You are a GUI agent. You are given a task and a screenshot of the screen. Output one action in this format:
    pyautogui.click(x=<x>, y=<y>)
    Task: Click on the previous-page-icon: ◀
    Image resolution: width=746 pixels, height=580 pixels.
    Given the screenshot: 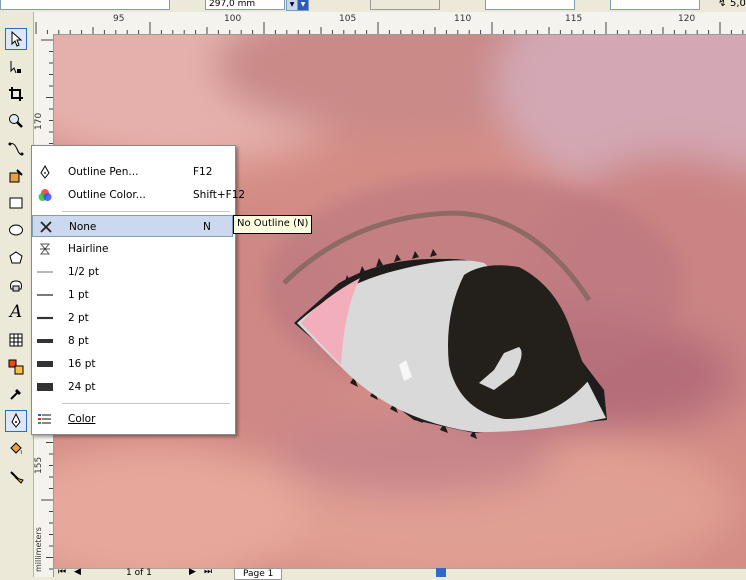 What is the action you would take?
    pyautogui.click(x=77, y=572)
    